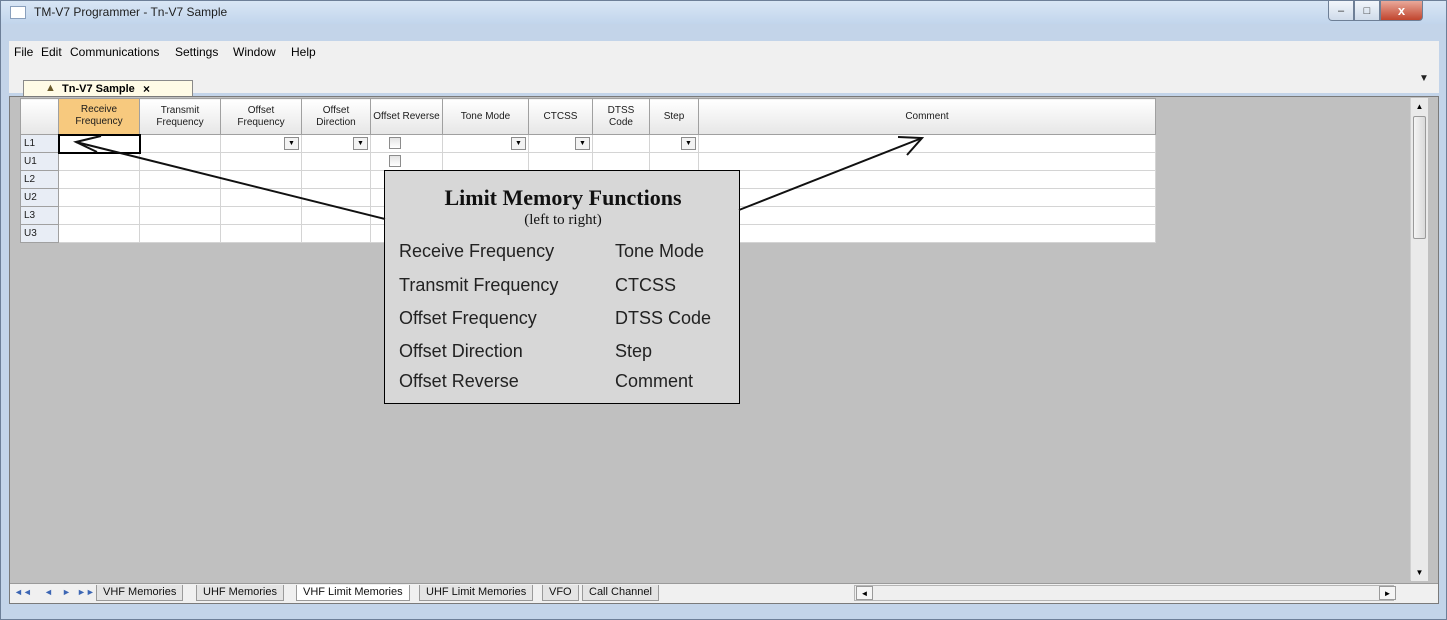 The height and width of the screenshot is (620, 1447). Describe the element at coordinates (476, 593) in the screenshot. I see `sheet-tab-uhf-limit-memories: UHF Limit Memories` at that location.